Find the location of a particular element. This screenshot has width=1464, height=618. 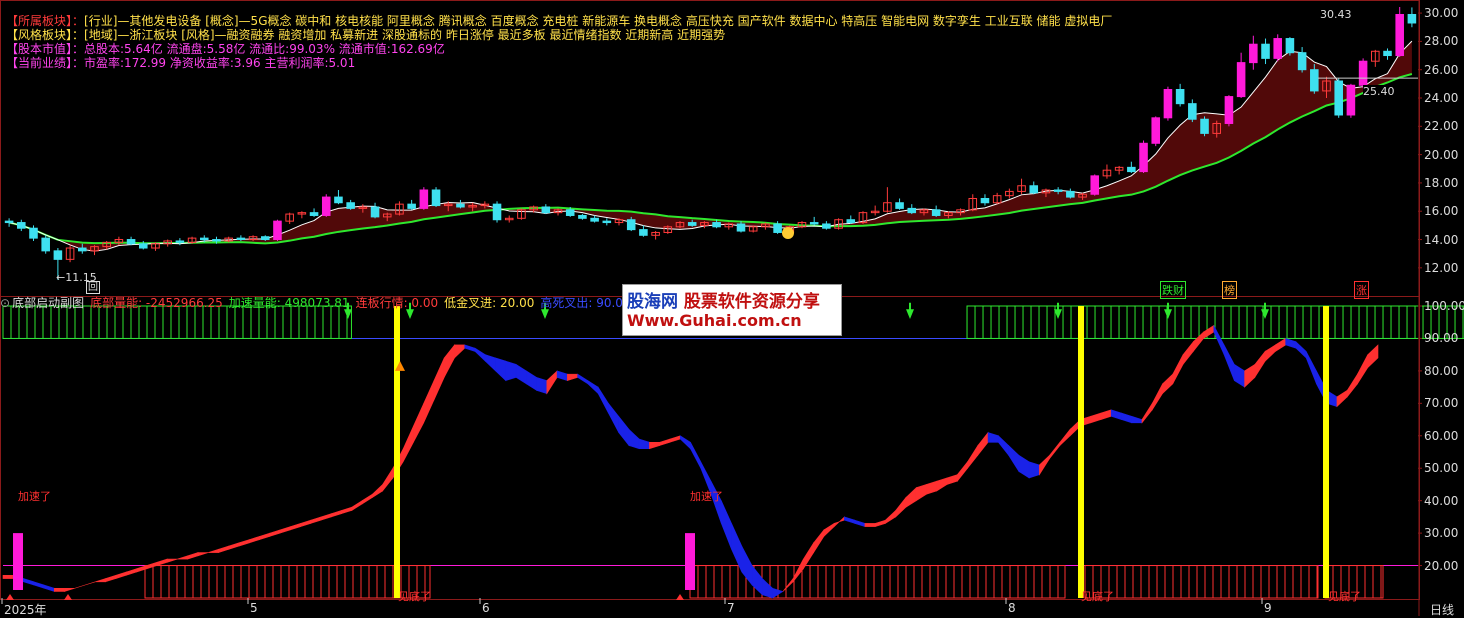

bottom-label-2: 见底了 is located at coordinates (1097, 596).